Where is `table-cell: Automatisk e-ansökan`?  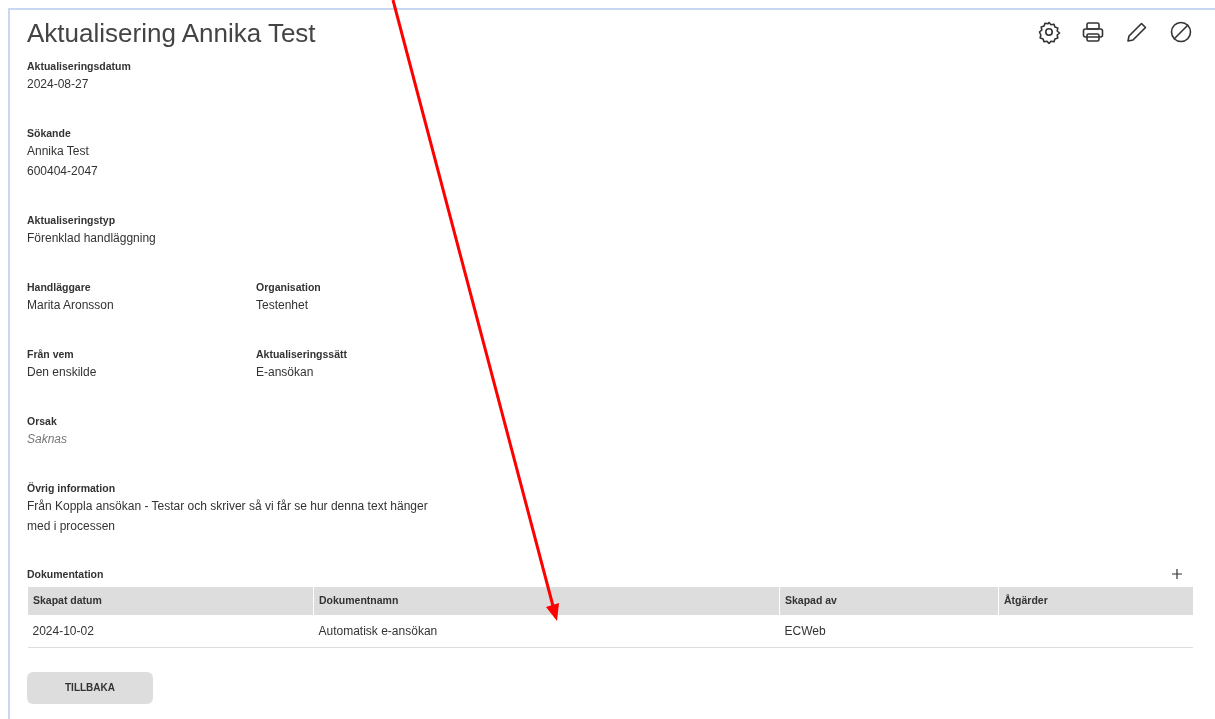 table-cell: Automatisk e-ansökan is located at coordinates (546, 630).